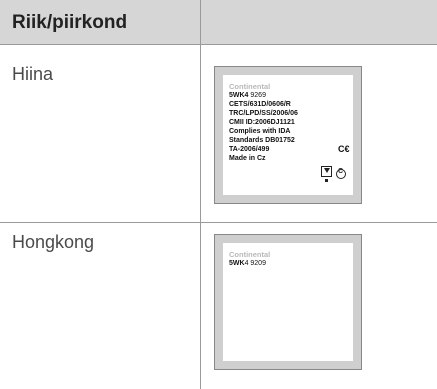  What do you see at coordinates (260, 104) in the screenshot?
I see `label-line: CETS/631D/0606/R` at bounding box center [260, 104].